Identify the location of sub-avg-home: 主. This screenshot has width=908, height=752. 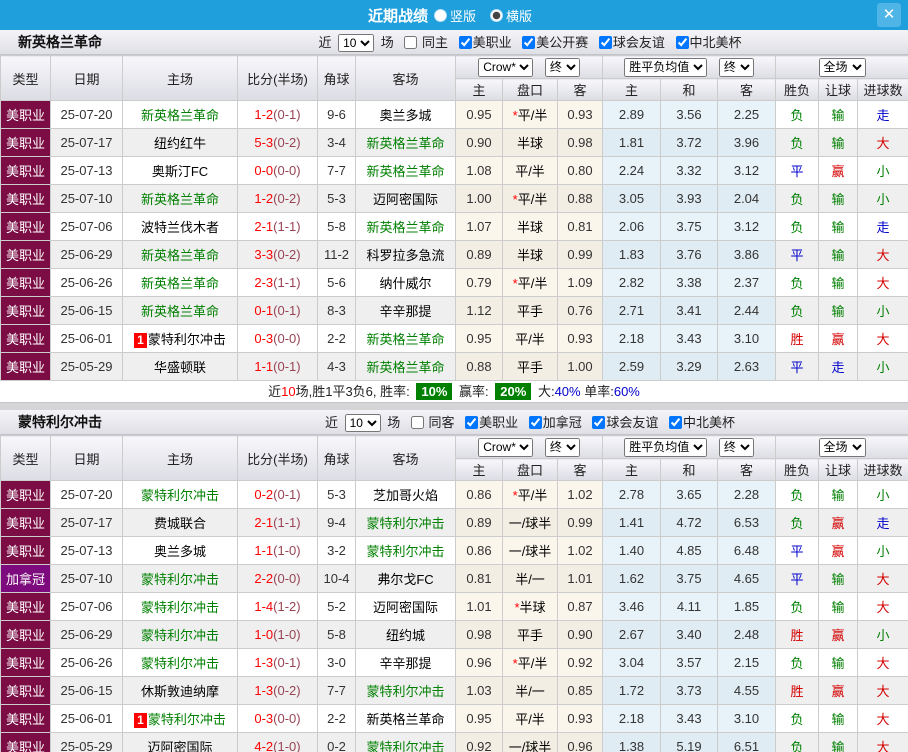
(631, 469).